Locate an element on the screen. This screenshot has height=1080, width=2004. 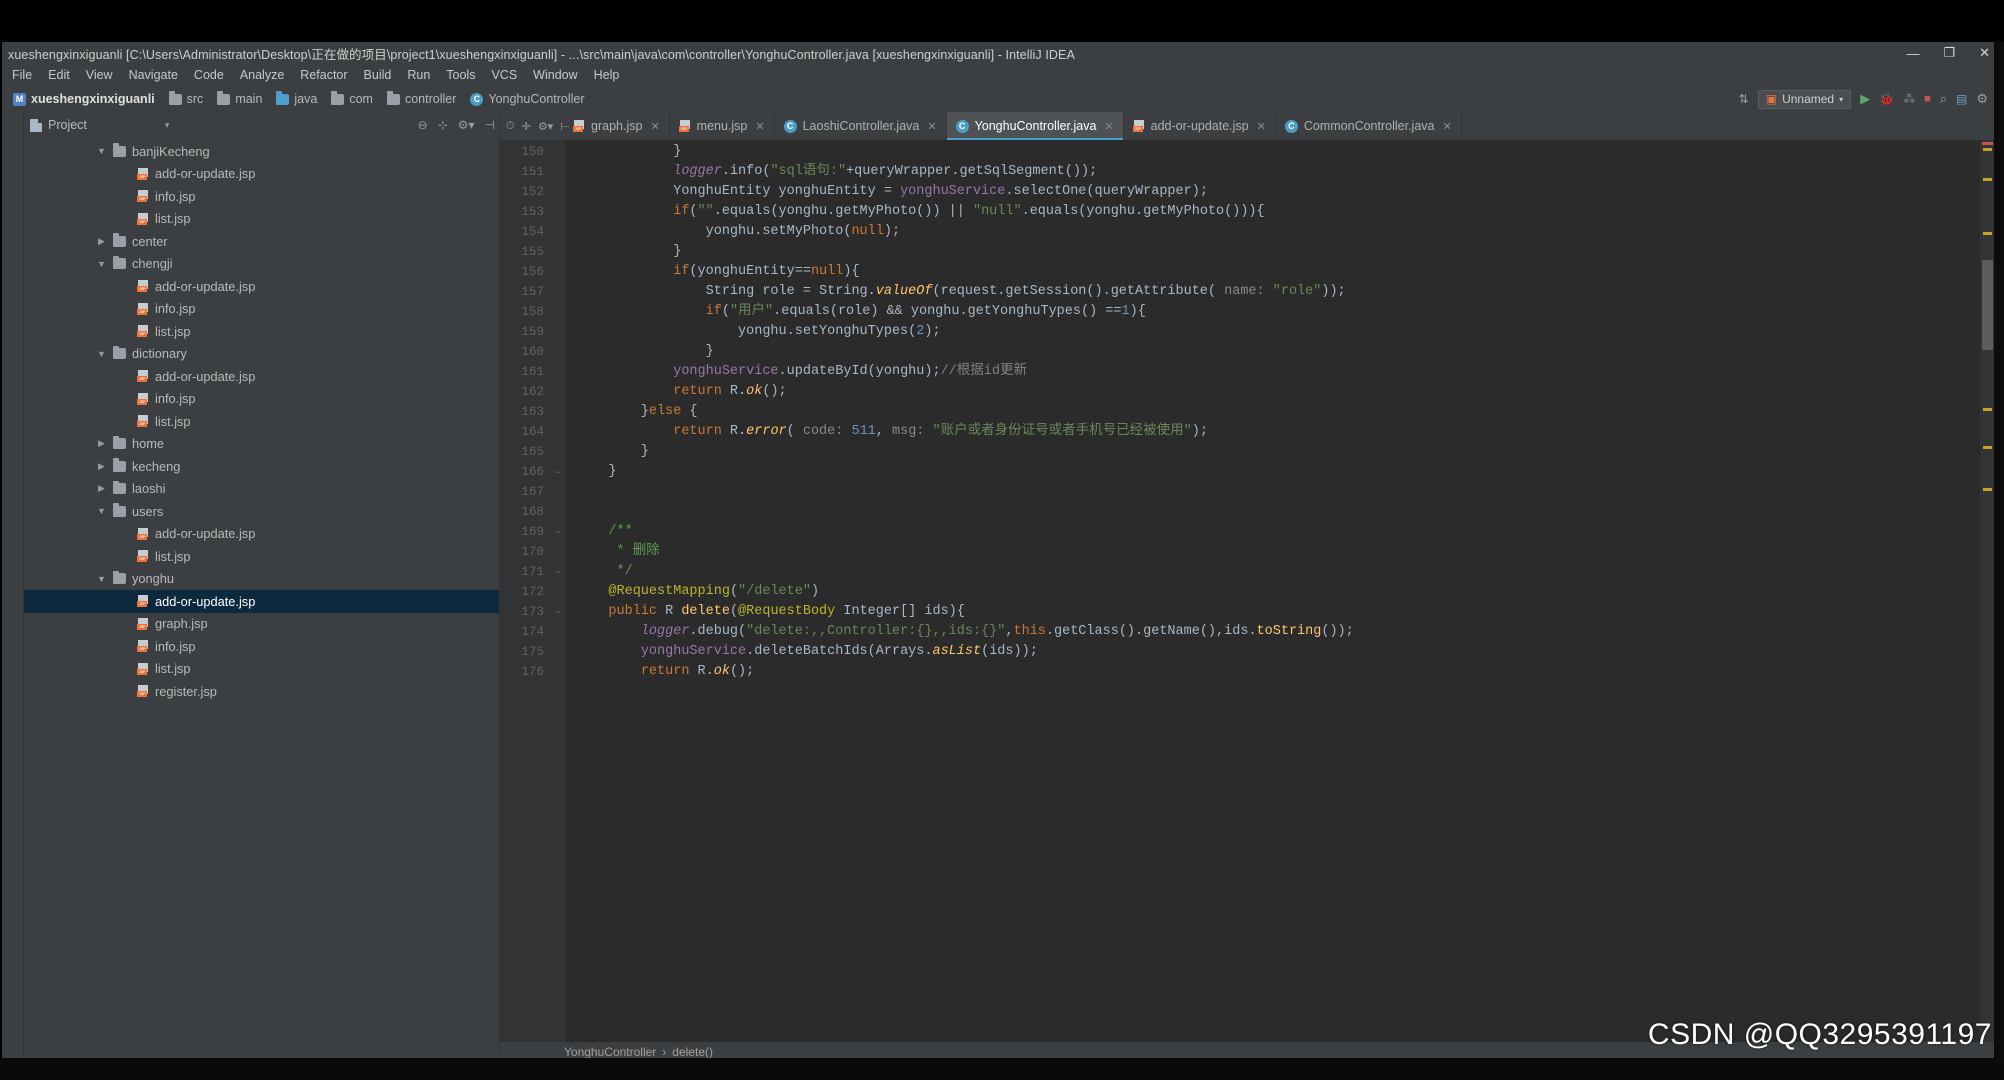
locate-icon: ⊹ is located at coordinates (443, 125).